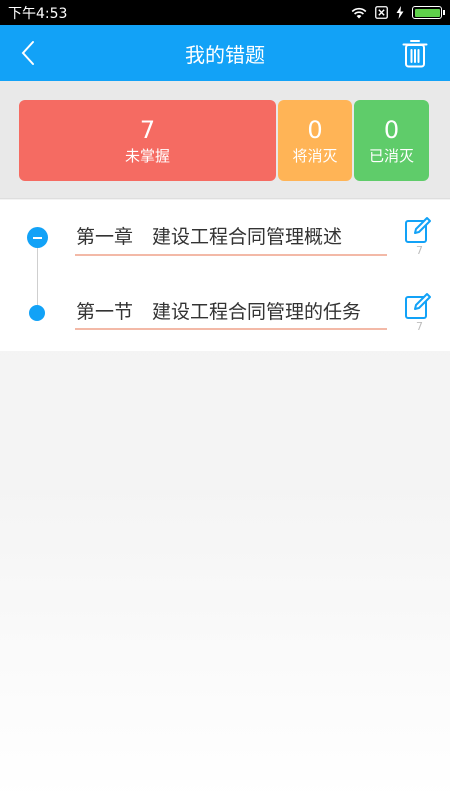 Image resolution: width=450 pixels, height=800 pixels. I want to click on delete-button, so click(415, 53).